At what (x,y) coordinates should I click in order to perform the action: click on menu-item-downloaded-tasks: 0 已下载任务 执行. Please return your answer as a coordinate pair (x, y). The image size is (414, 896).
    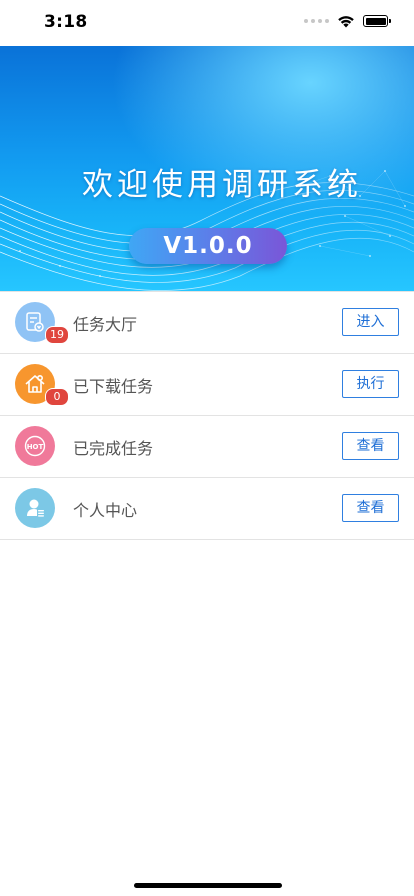
    Looking at the image, I should click on (207, 385).